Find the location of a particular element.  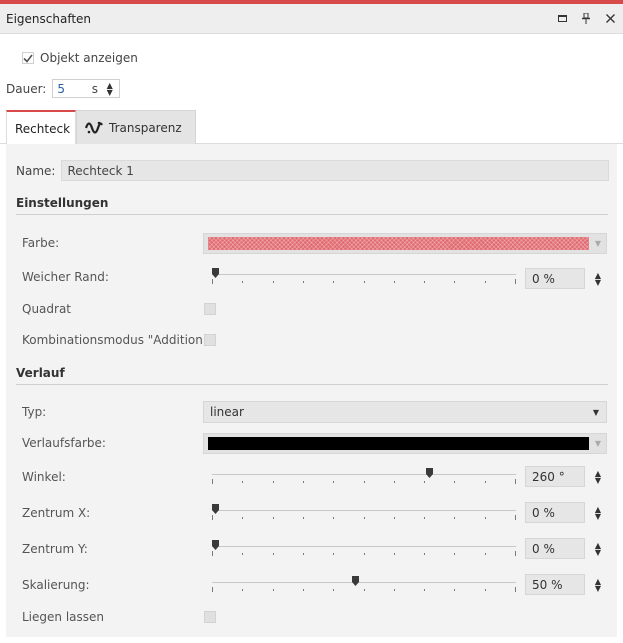

soft-edge-slider is located at coordinates (364, 278).